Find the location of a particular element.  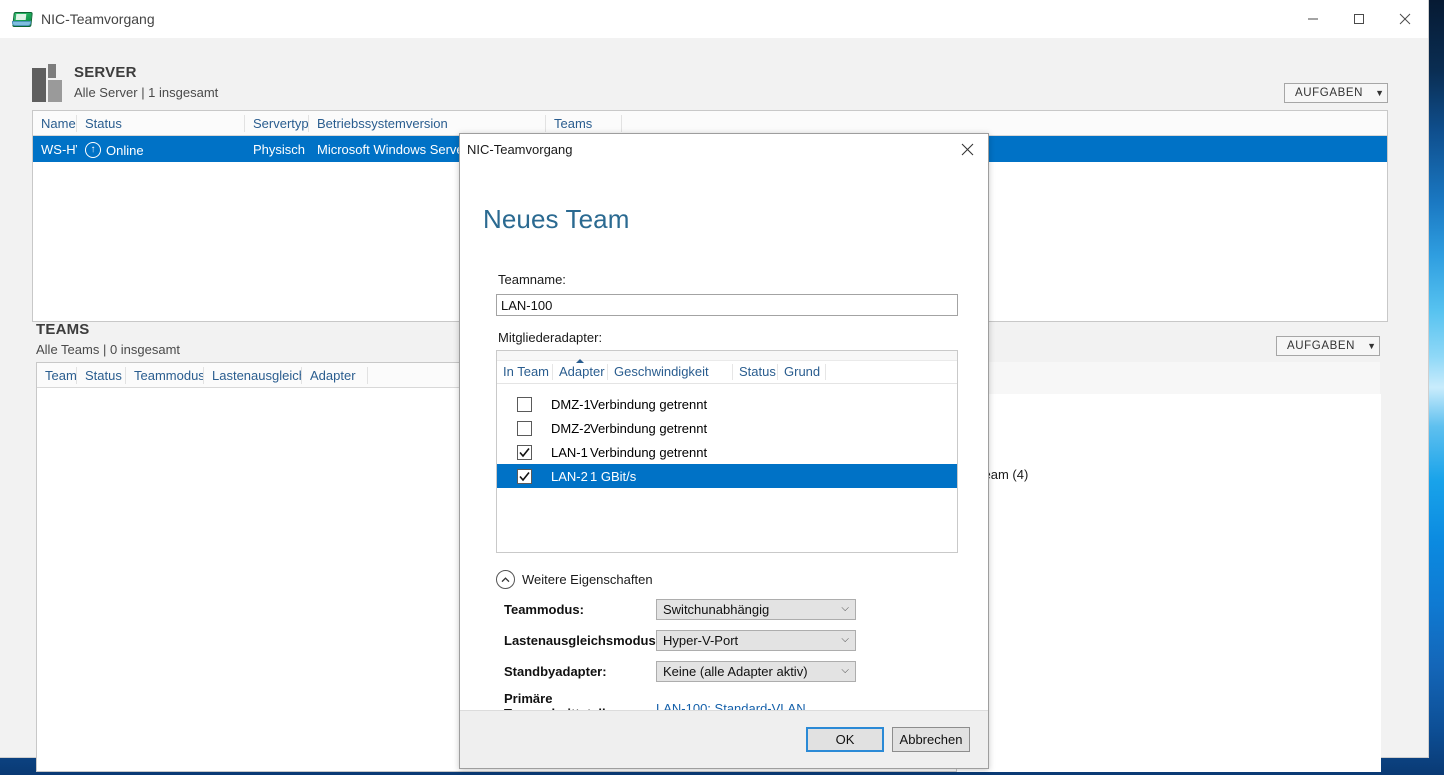

dialog-title: NIC-Teamvorgang is located at coordinates (520, 149).